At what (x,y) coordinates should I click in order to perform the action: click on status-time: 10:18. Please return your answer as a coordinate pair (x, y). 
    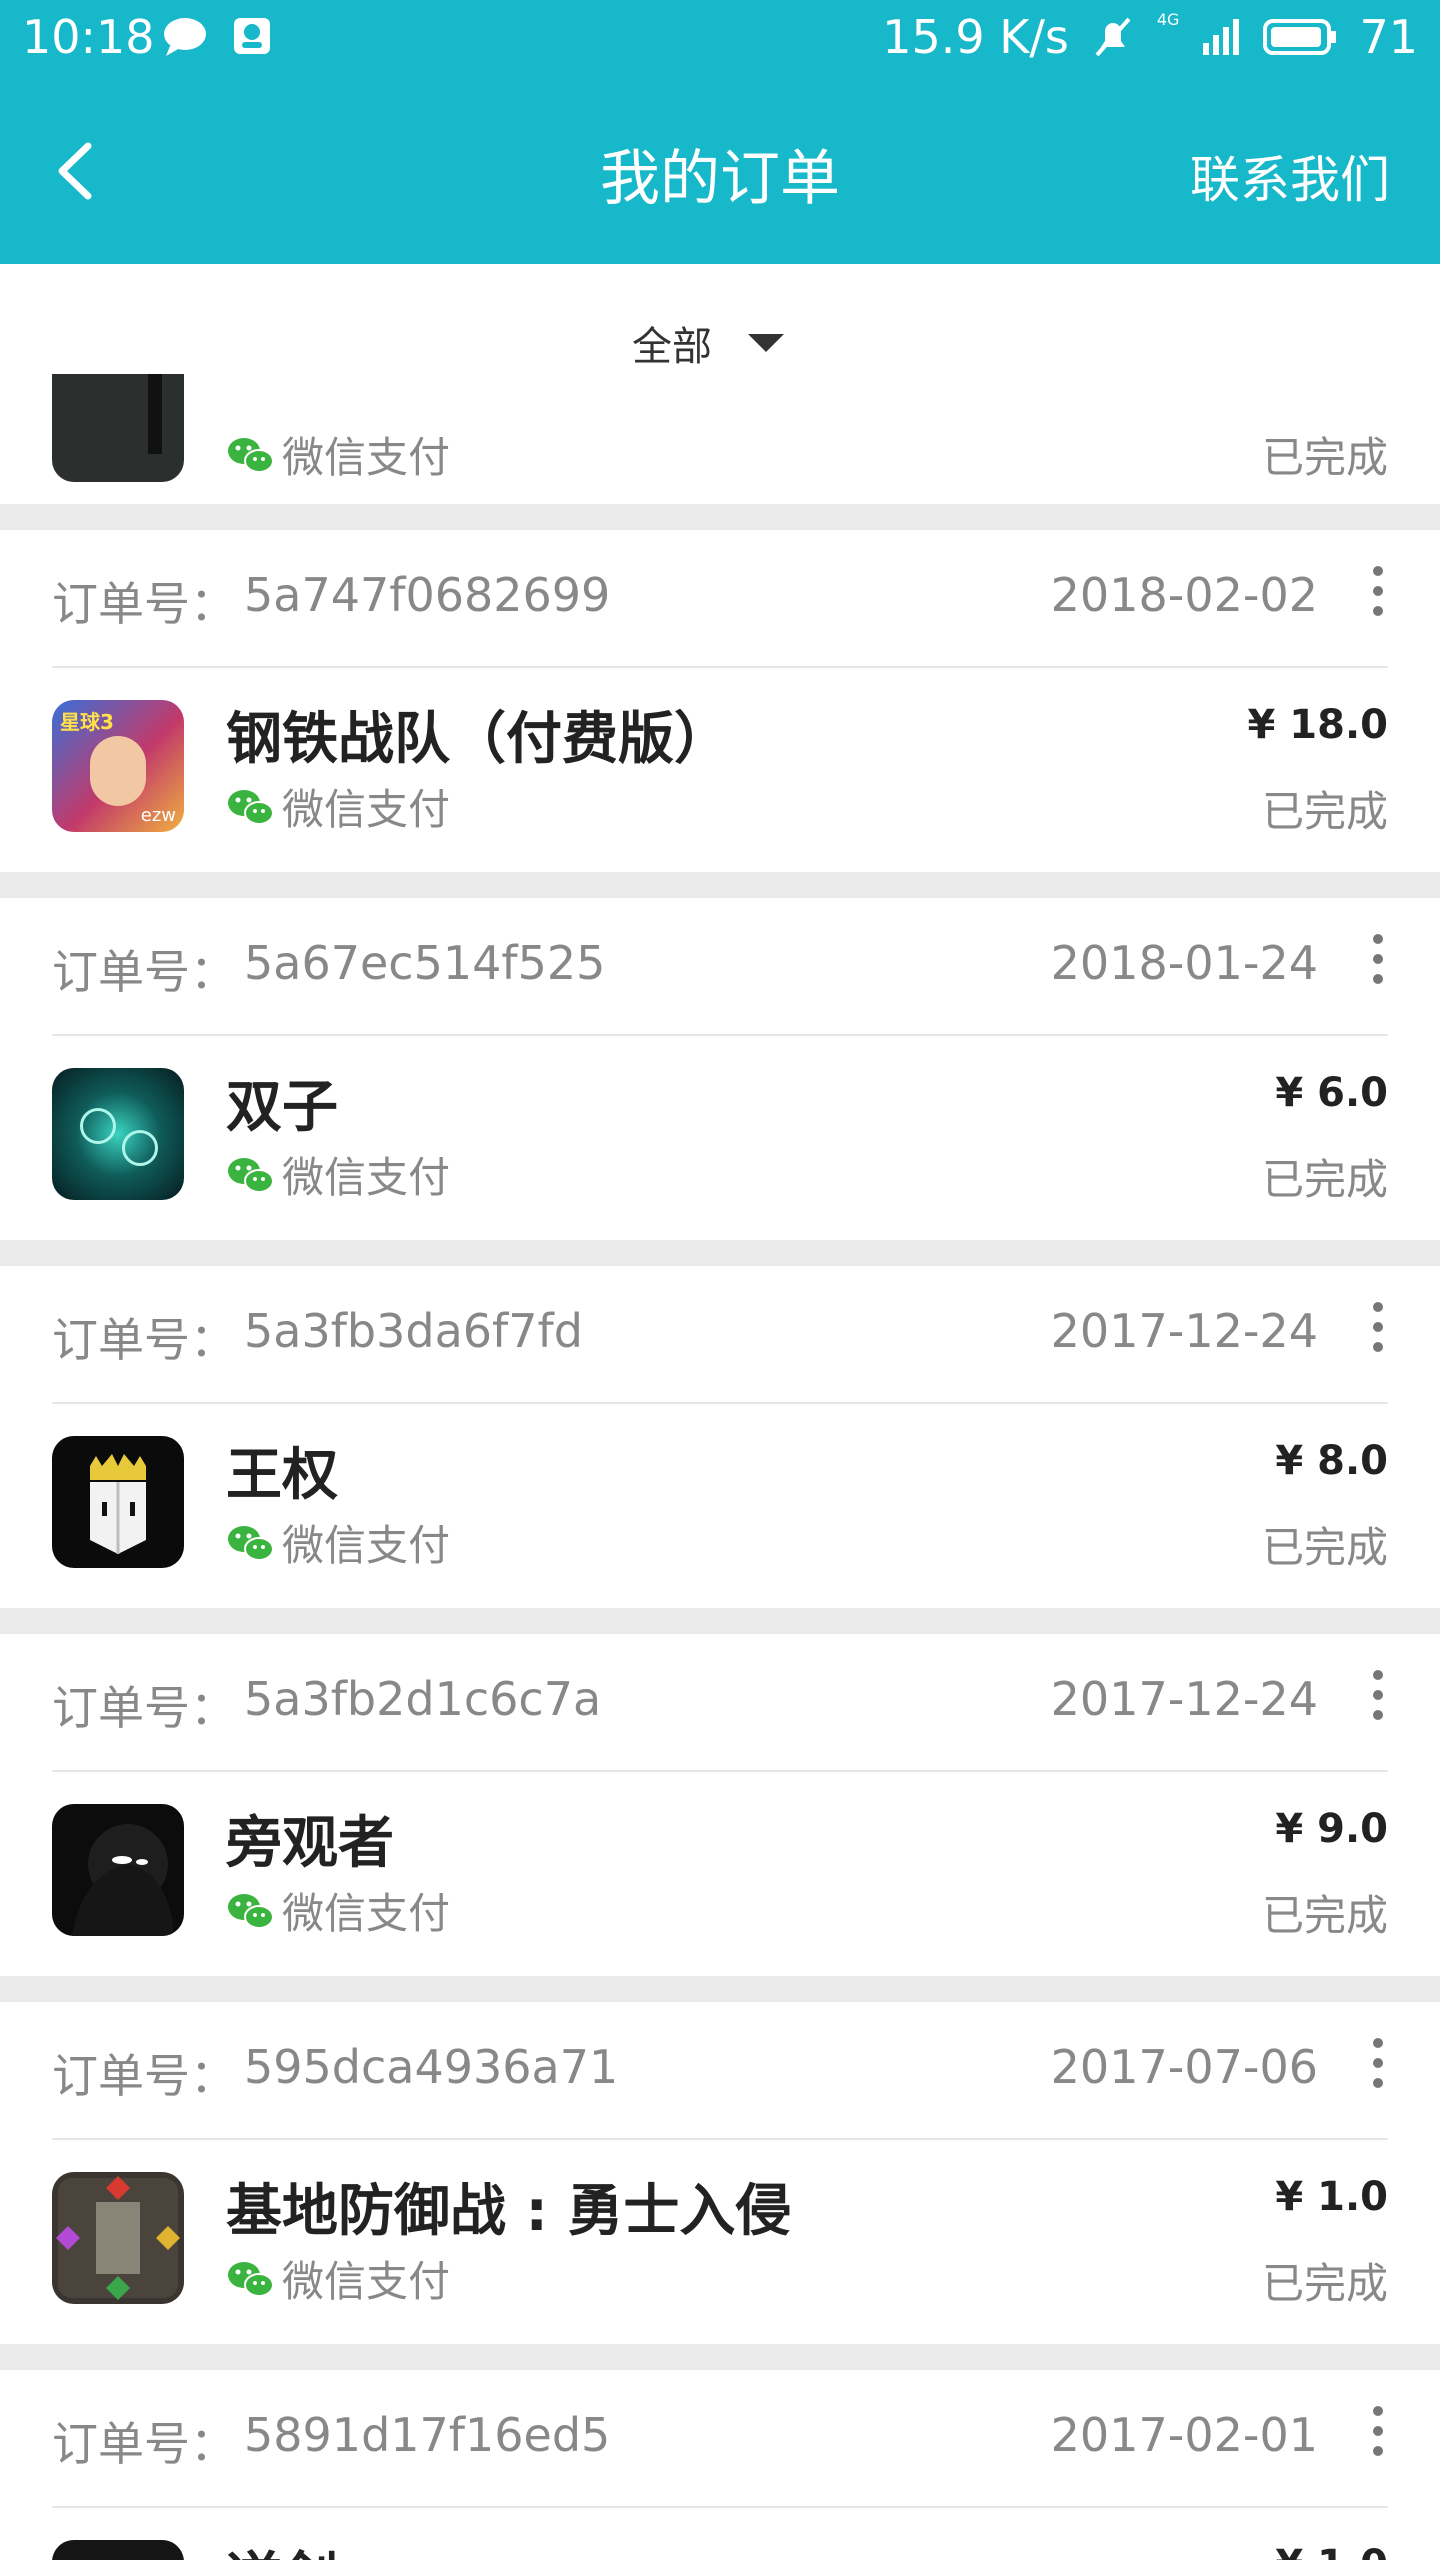
    Looking at the image, I should click on (88, 37).